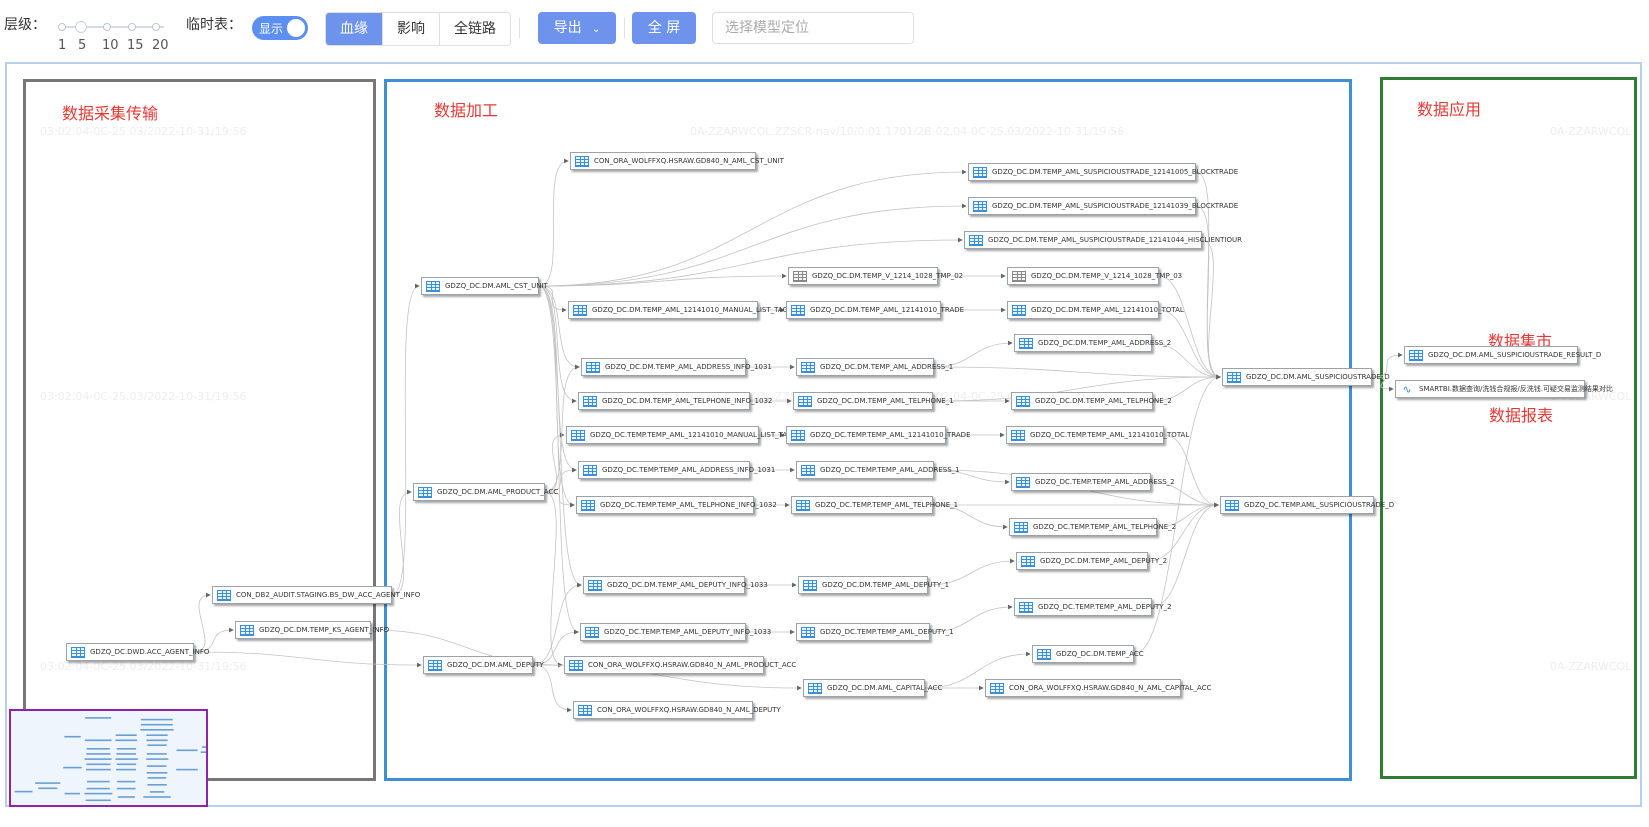  I want to click on lineage-node: GDZQ_DC.TEMP.TEMP_AML_TELPHONE_2, so click(1092, 527).